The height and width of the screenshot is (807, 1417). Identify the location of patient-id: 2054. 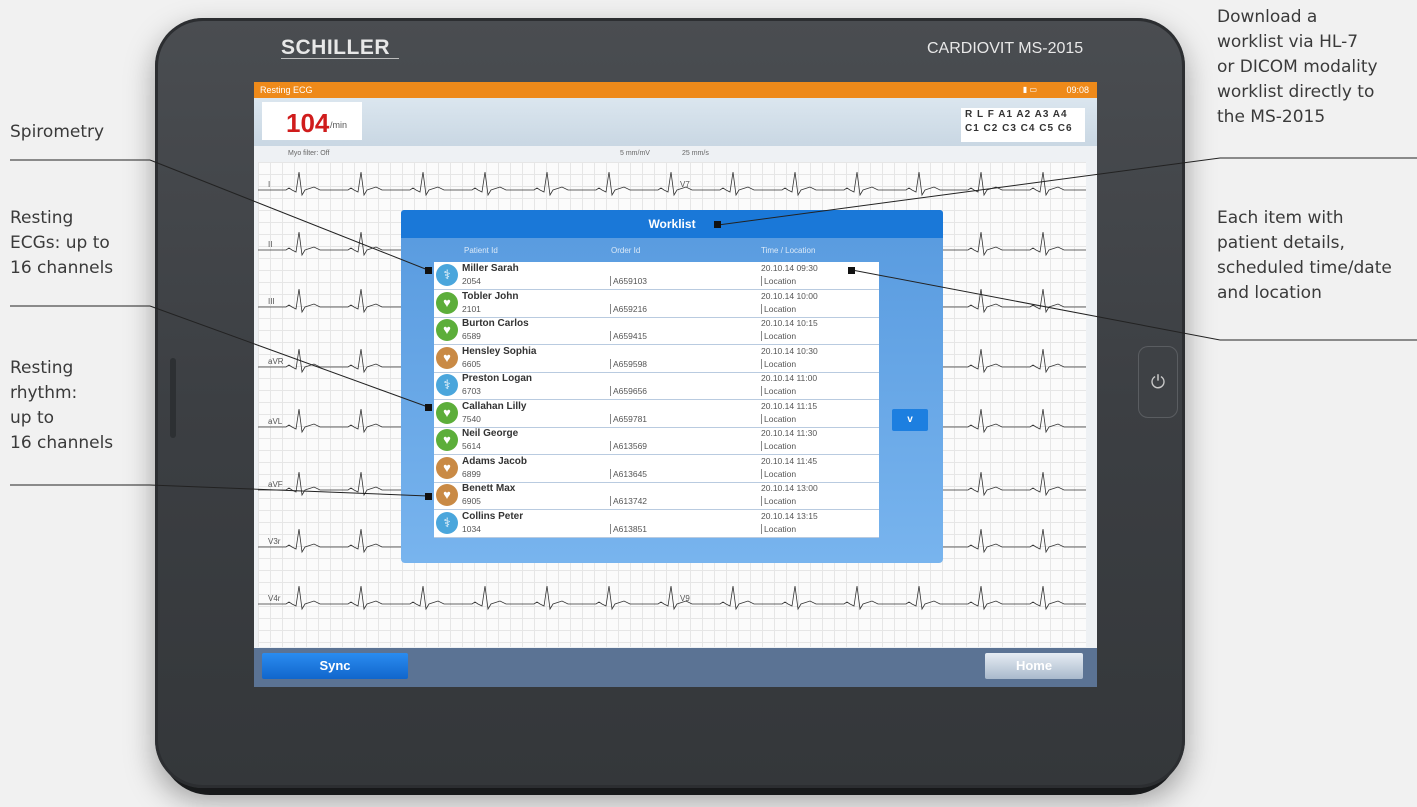
(471, 281).